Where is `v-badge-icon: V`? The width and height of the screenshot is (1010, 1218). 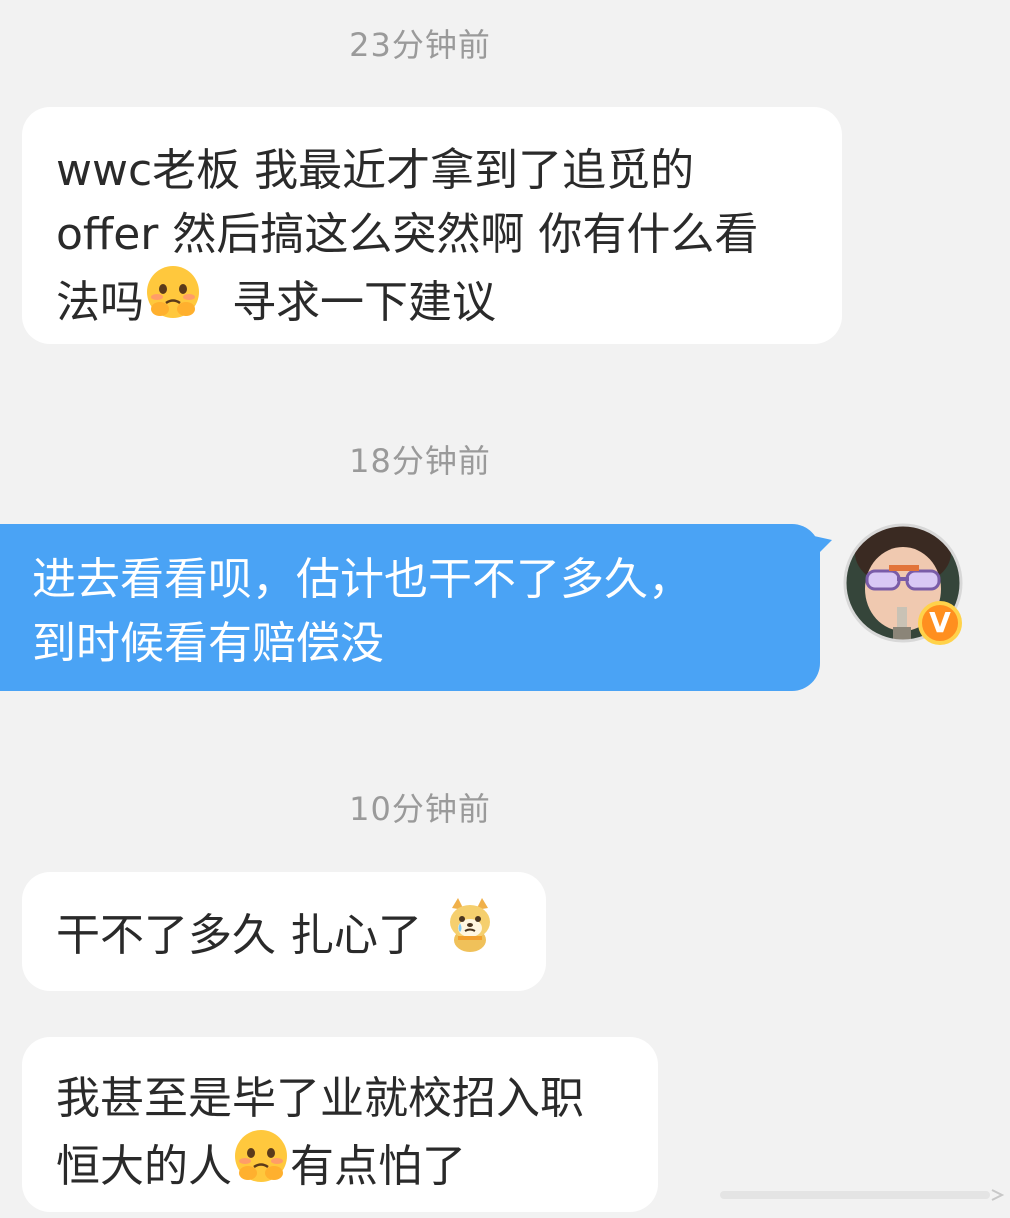 v-badge-icon: V is located at coordinates (940, 623).